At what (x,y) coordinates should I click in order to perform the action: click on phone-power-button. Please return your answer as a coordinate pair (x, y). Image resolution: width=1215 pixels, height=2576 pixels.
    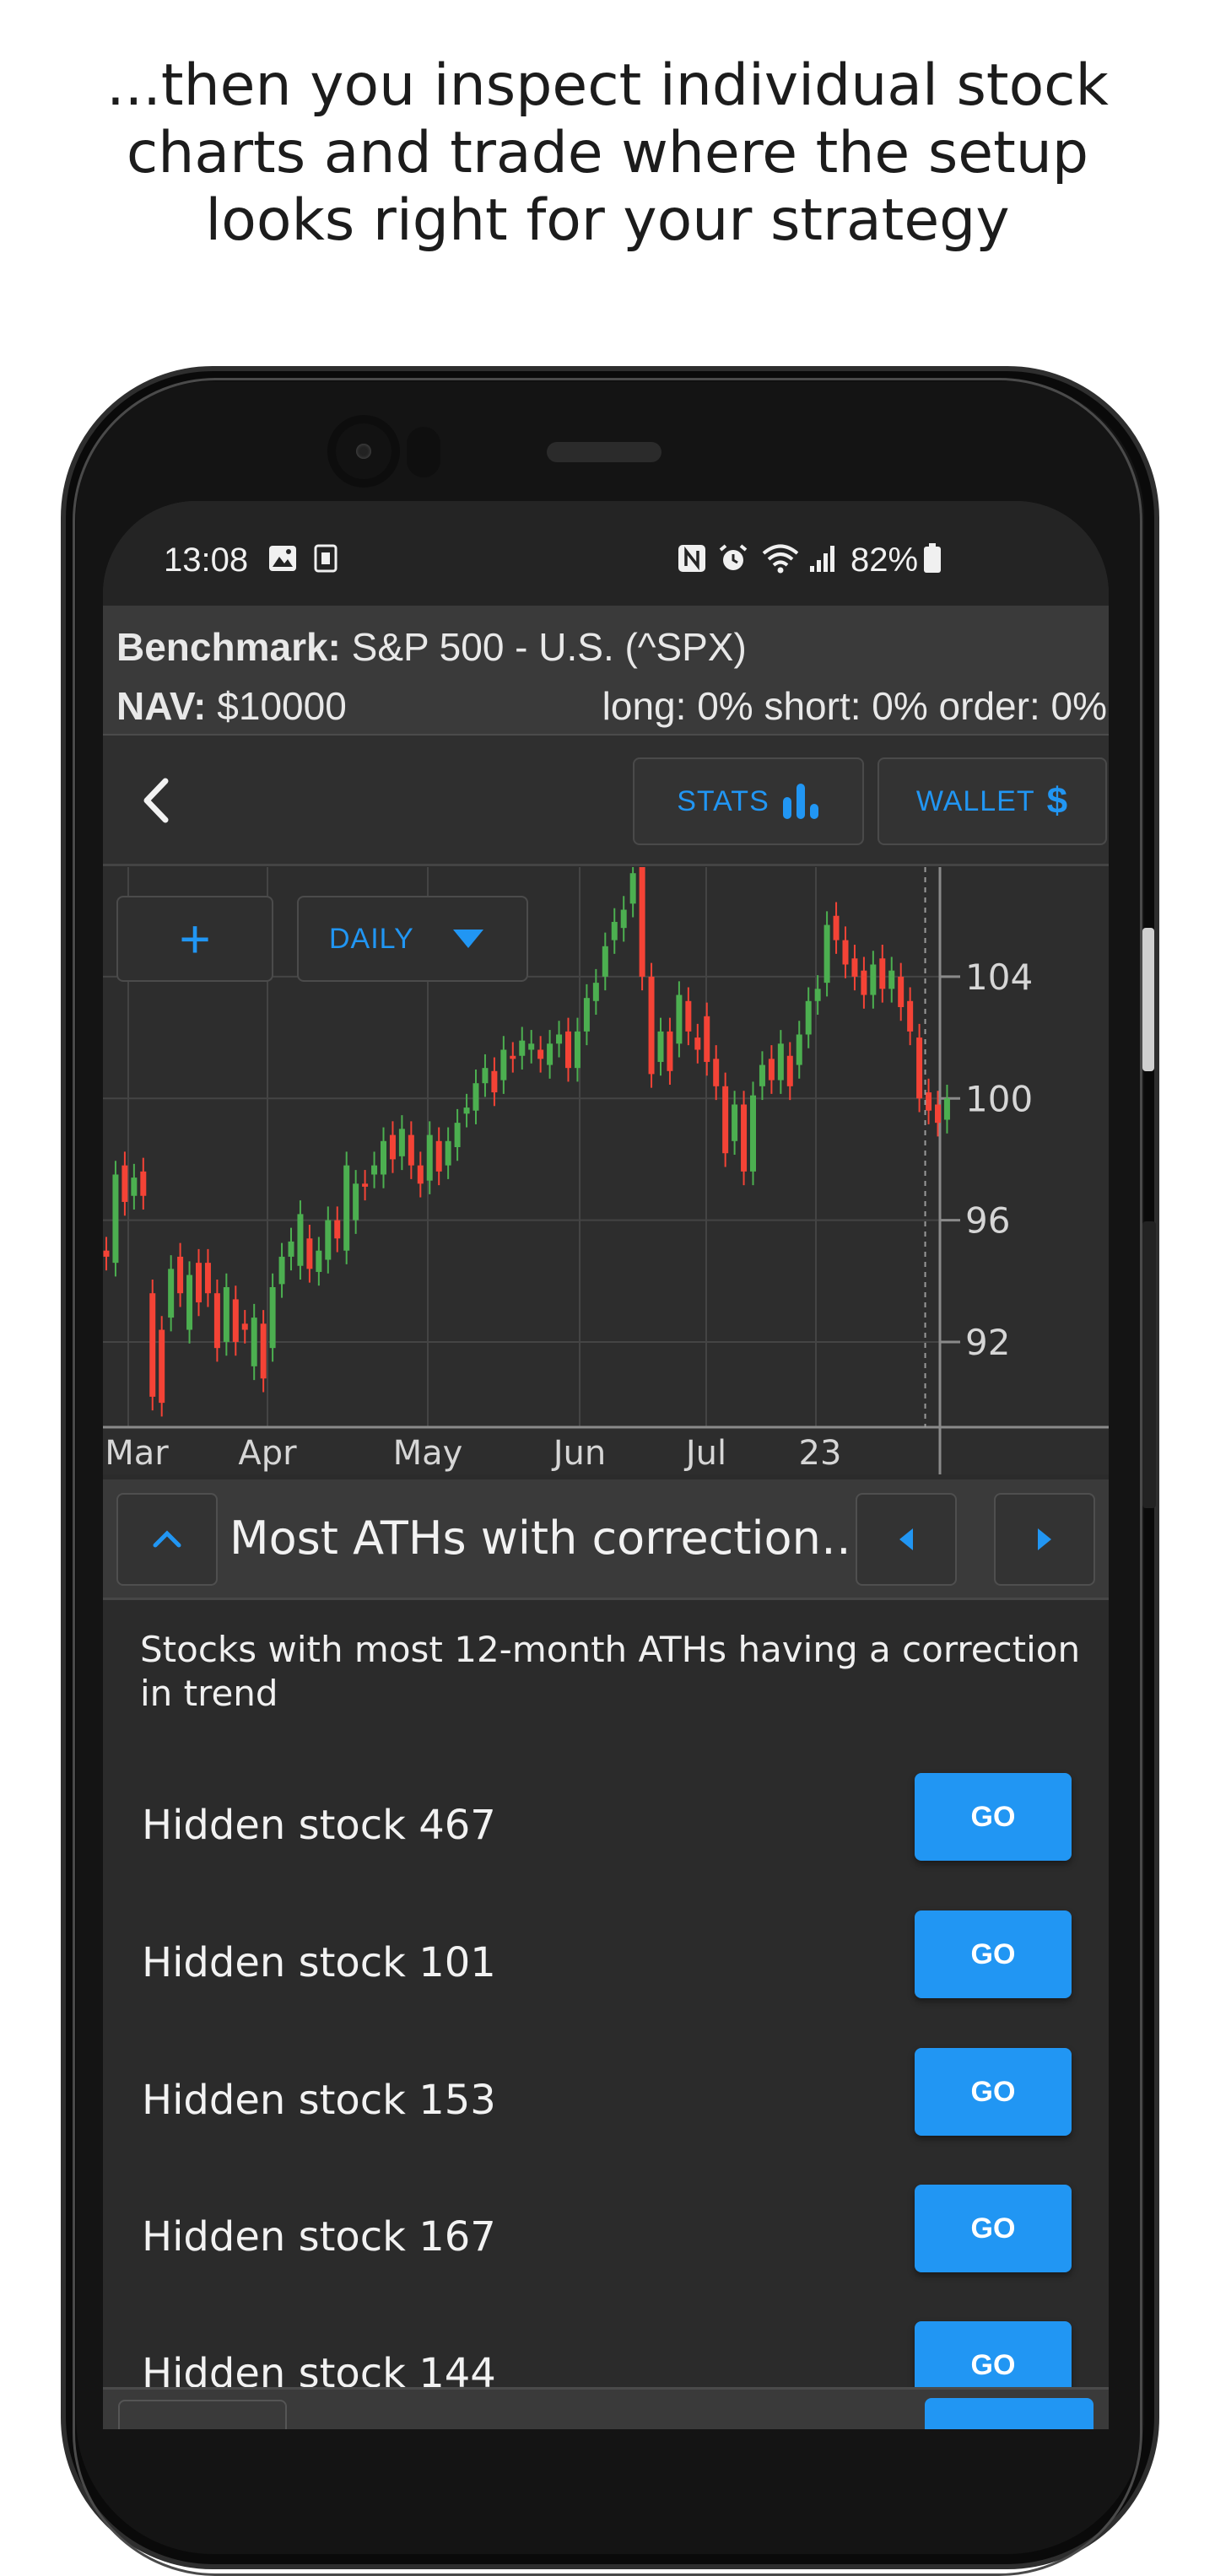
    Looking at the image, I should click on (1149, 1364).